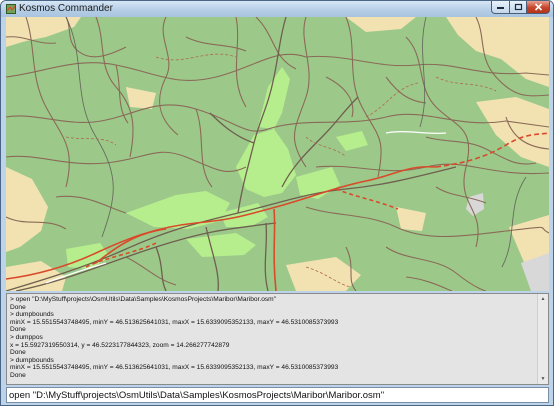 The image size is (554, 406). I want to click on minimize-button, so click(500, 7).